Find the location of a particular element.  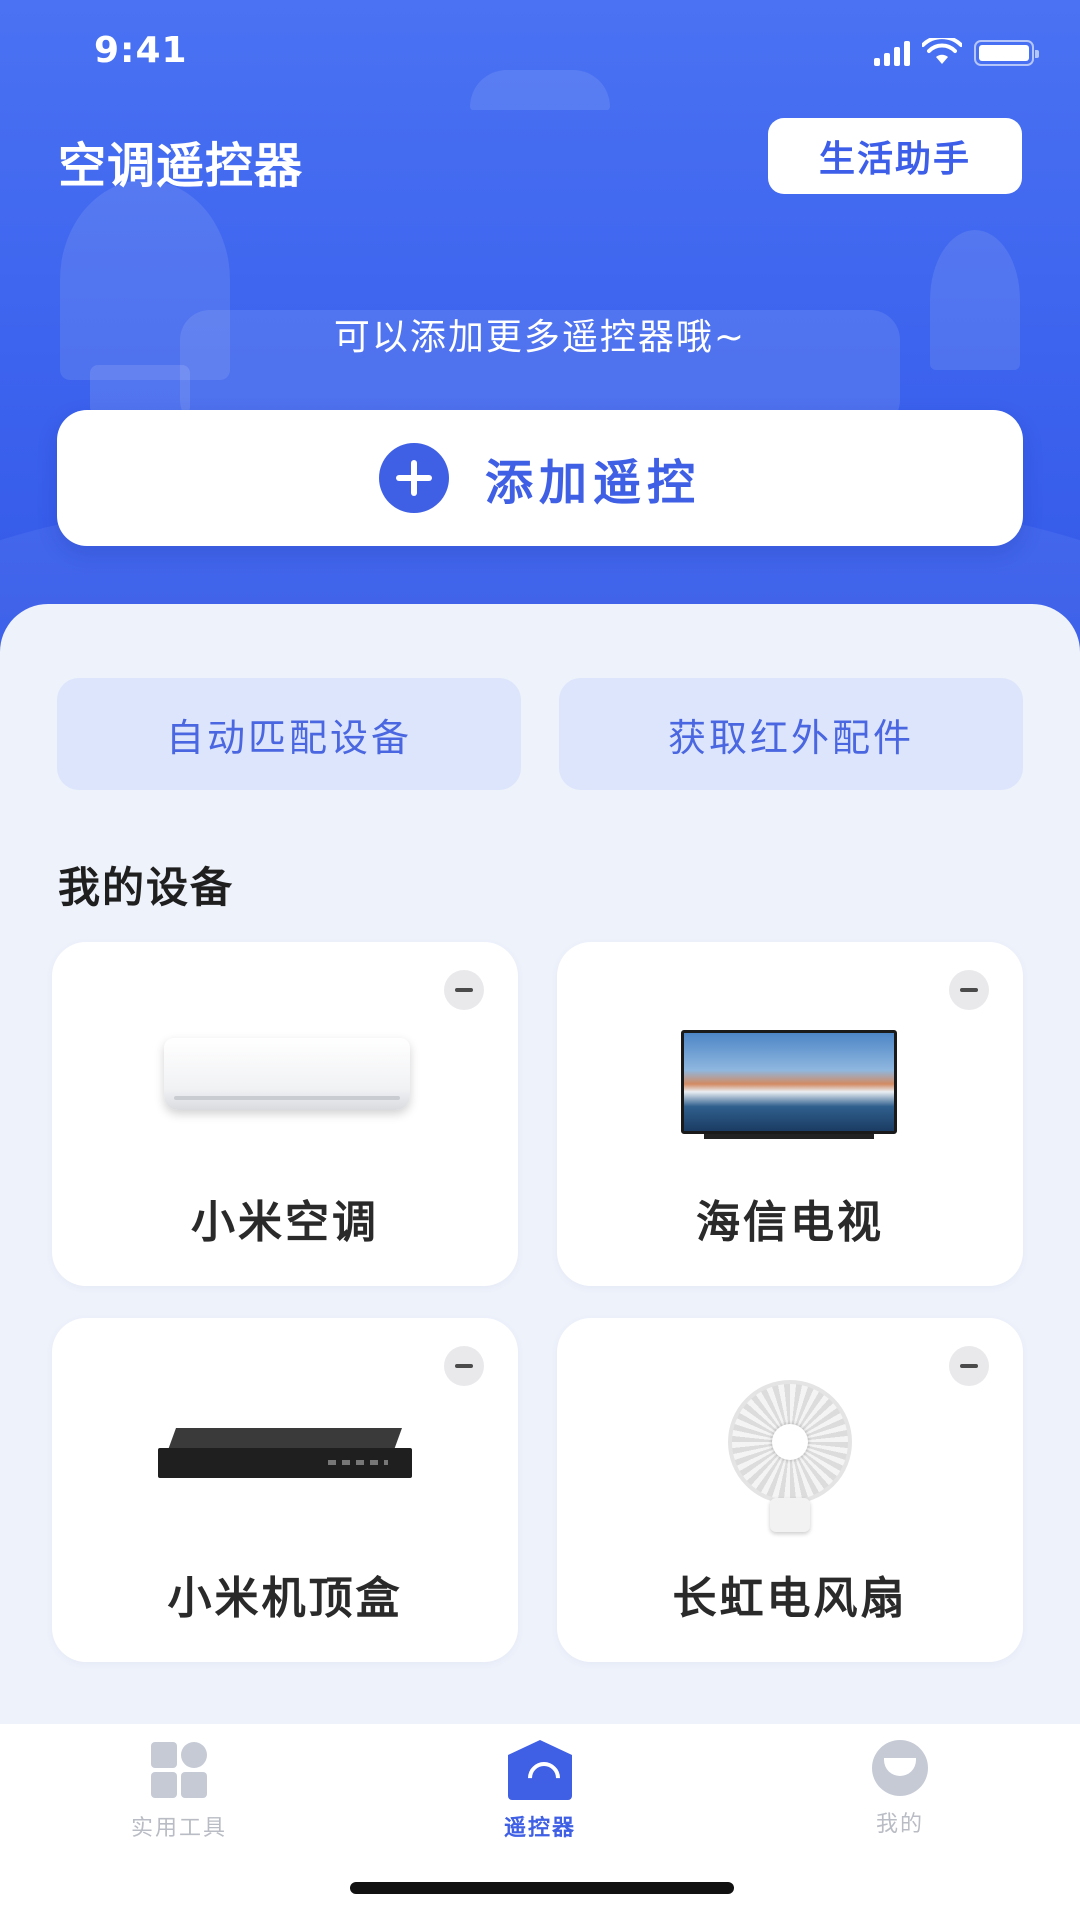

remote-signal-icon is located at coordinates (540, 1770).